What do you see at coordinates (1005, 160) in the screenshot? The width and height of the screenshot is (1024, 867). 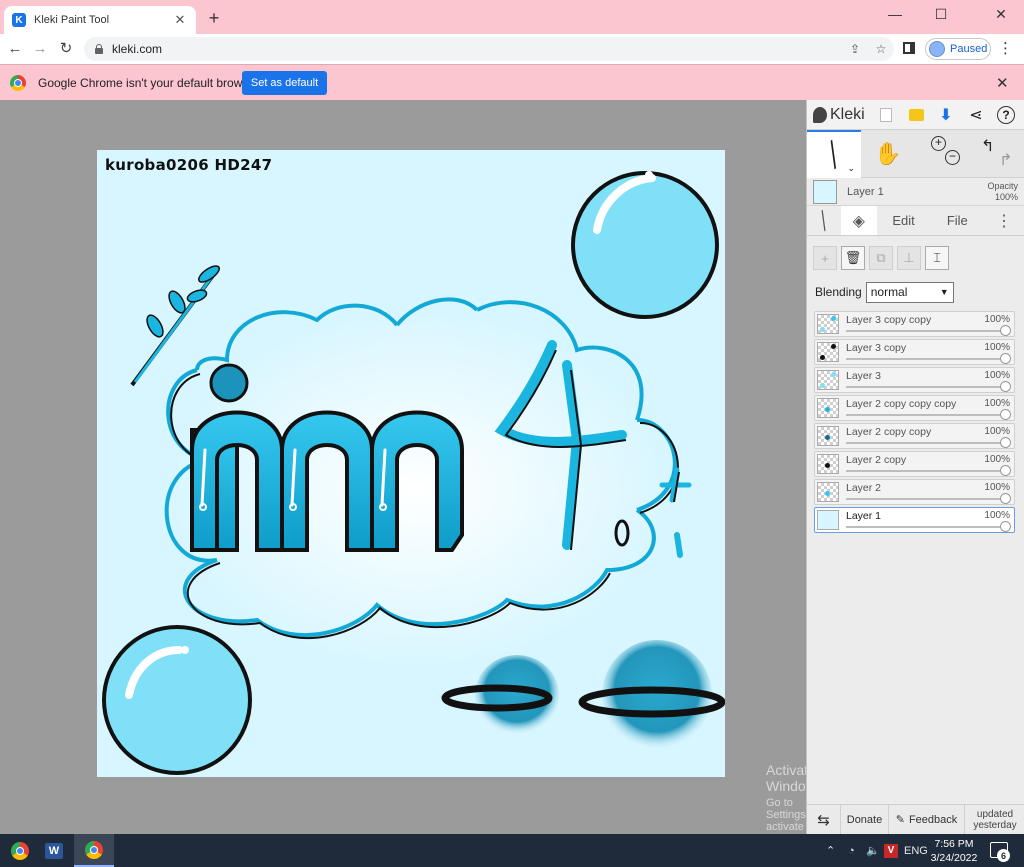 I see `redo-icon: ↱` at bounding box center [1005, 160].